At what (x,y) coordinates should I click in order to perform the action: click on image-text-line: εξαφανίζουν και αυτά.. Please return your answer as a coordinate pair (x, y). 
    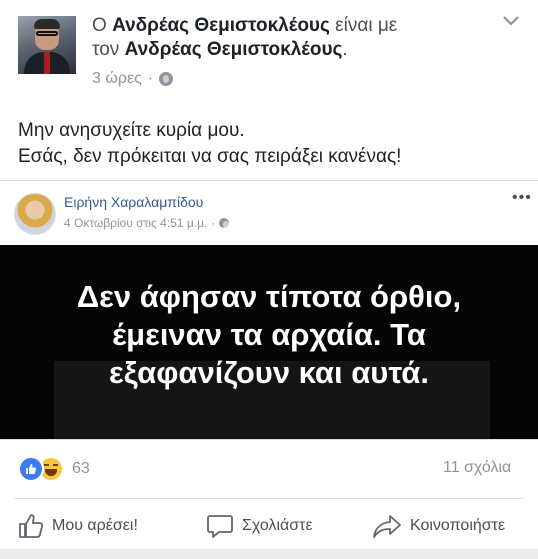
    Looking at the image, I should click on (269, 372).